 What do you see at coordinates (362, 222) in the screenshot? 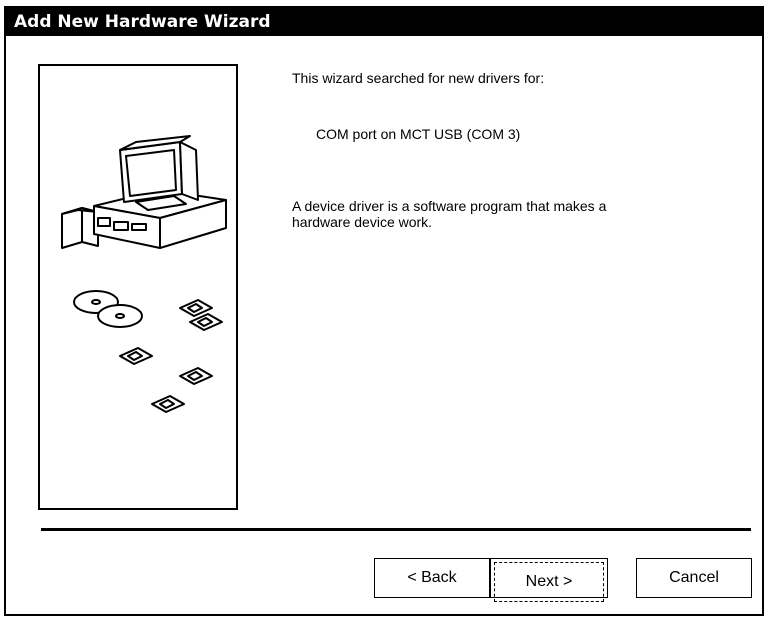
I see `driver-description-line-2: hardware device work.` at bounding box center [362, 222].